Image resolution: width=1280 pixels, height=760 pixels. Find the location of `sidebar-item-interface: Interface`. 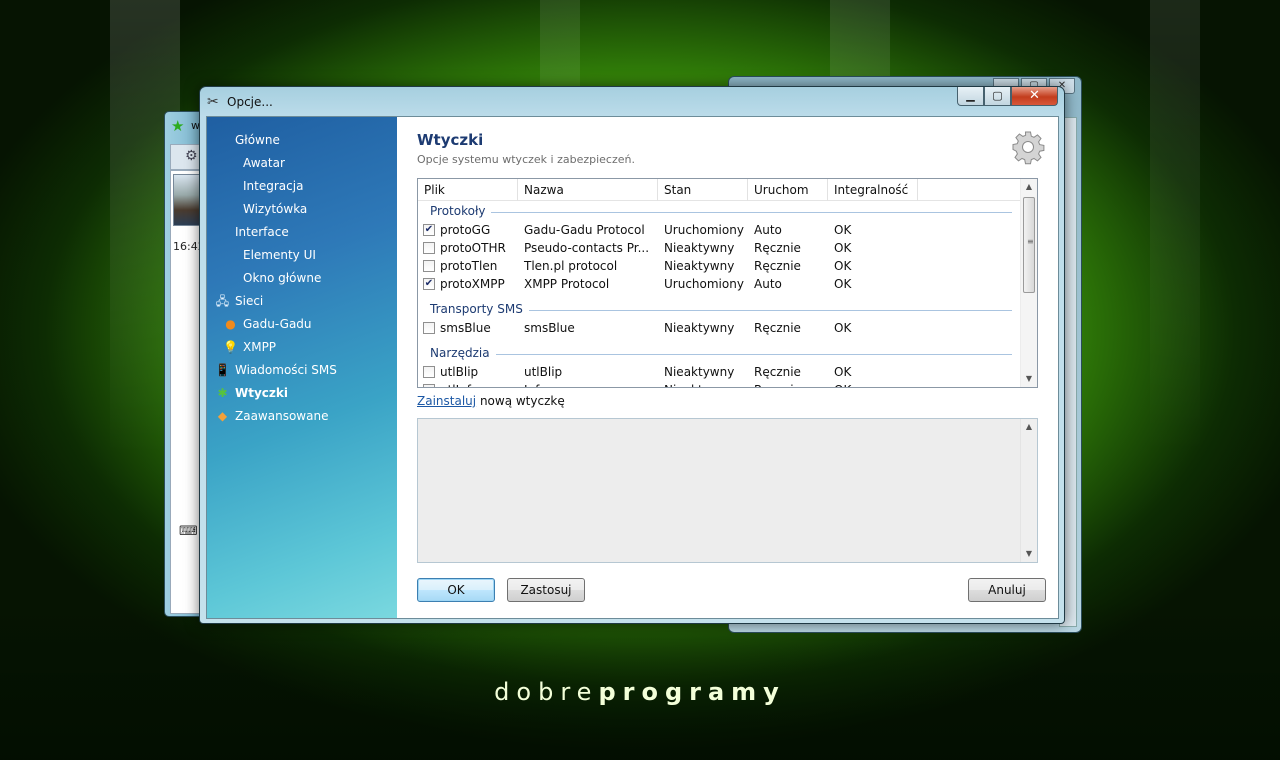

sidebar-item-interface: Interface is located at coordinates (302, 232).